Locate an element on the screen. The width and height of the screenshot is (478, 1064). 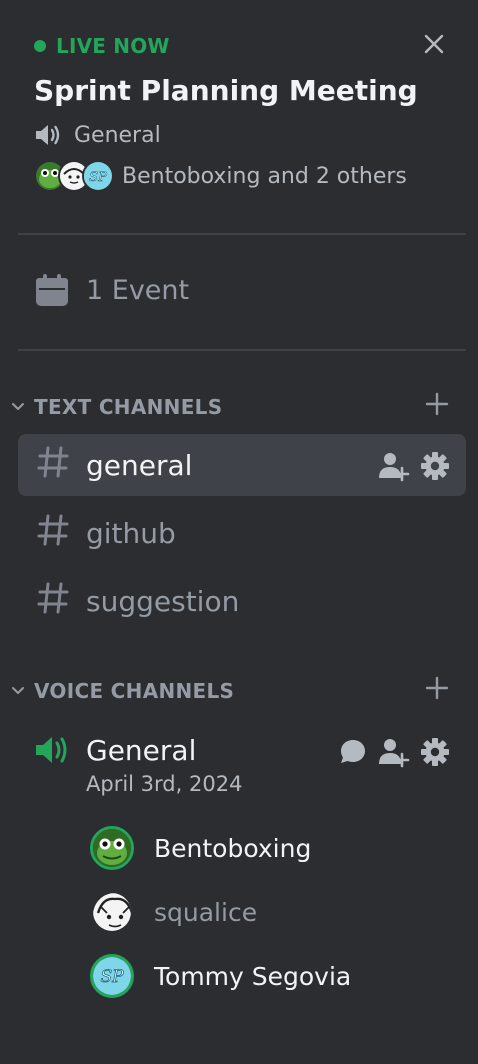
voice-member: squalice is located at coordinates (173, 912).